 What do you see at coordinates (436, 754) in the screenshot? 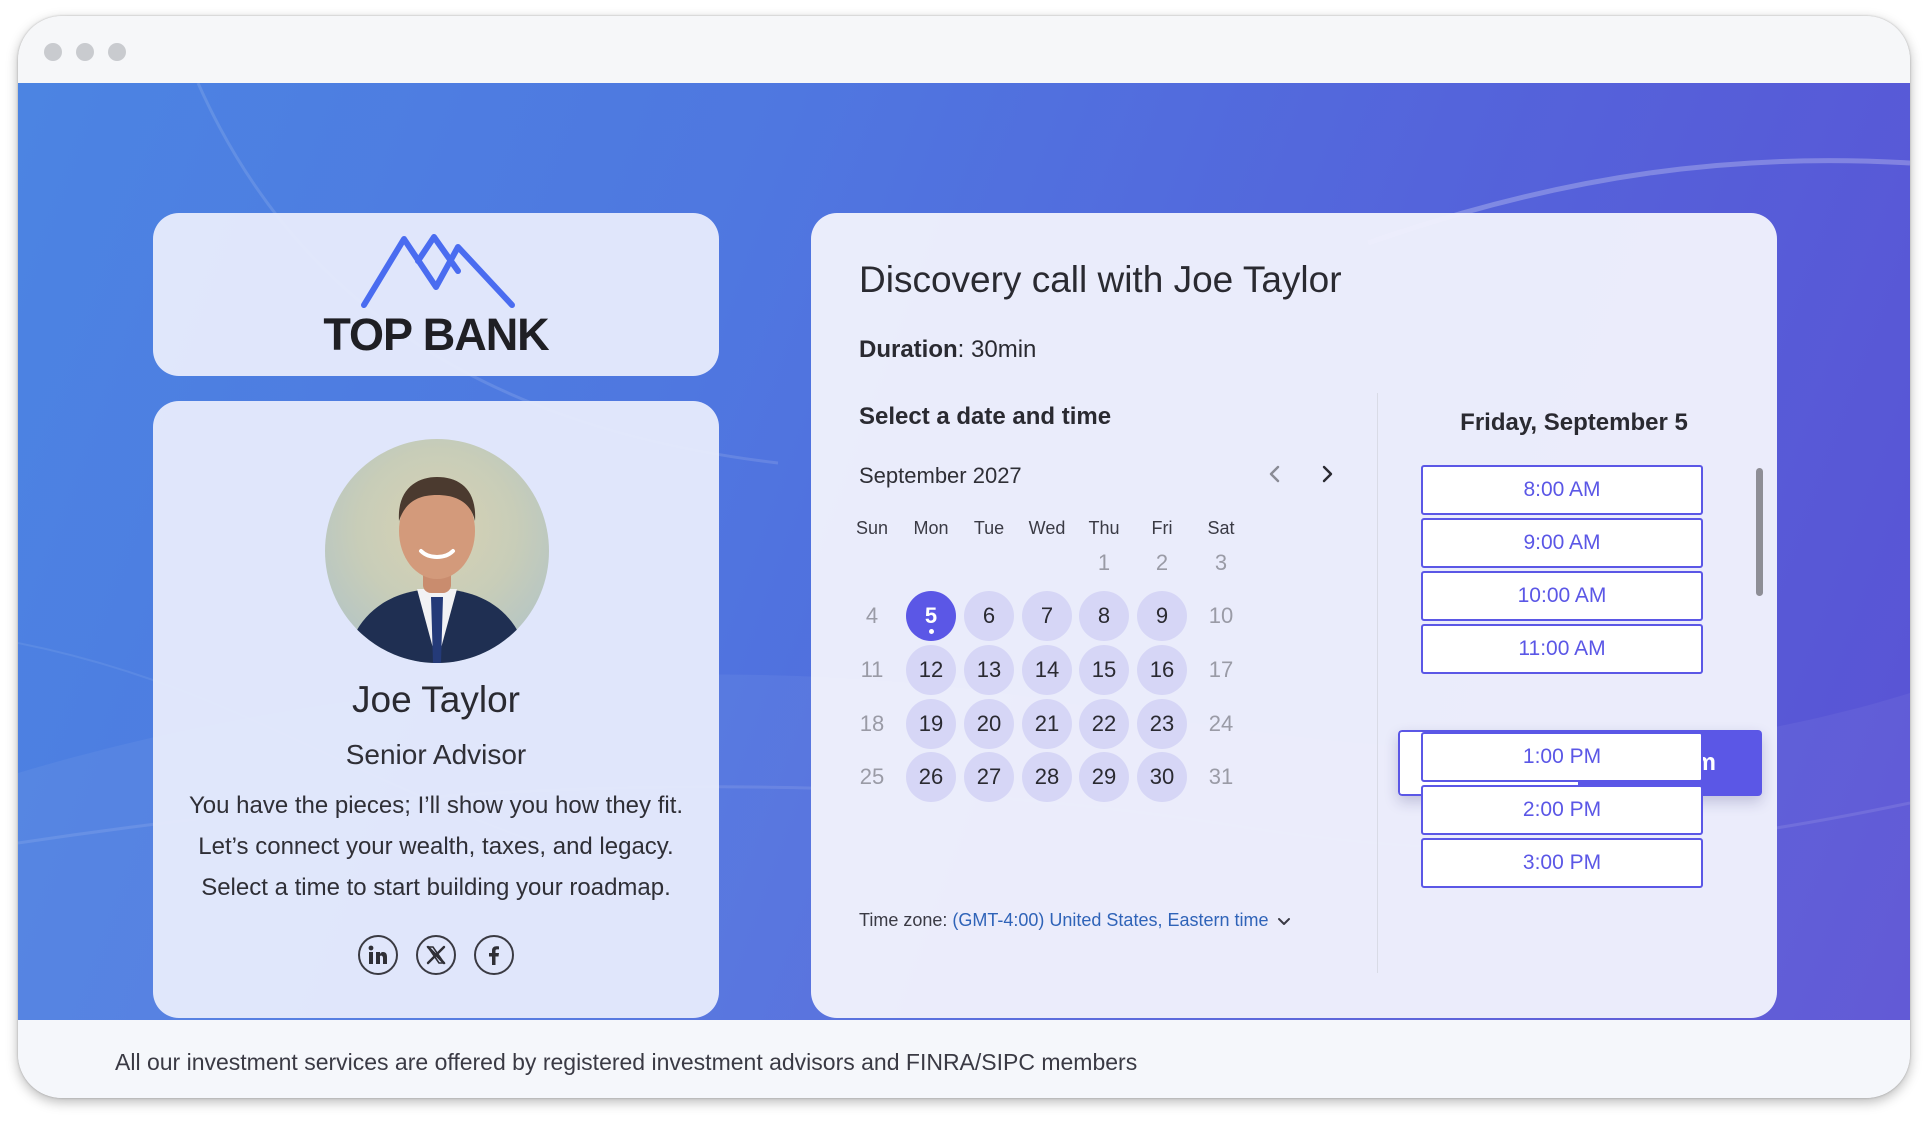
I see `advisor-title: Senior Advisor` at bounding box center [436, 754].